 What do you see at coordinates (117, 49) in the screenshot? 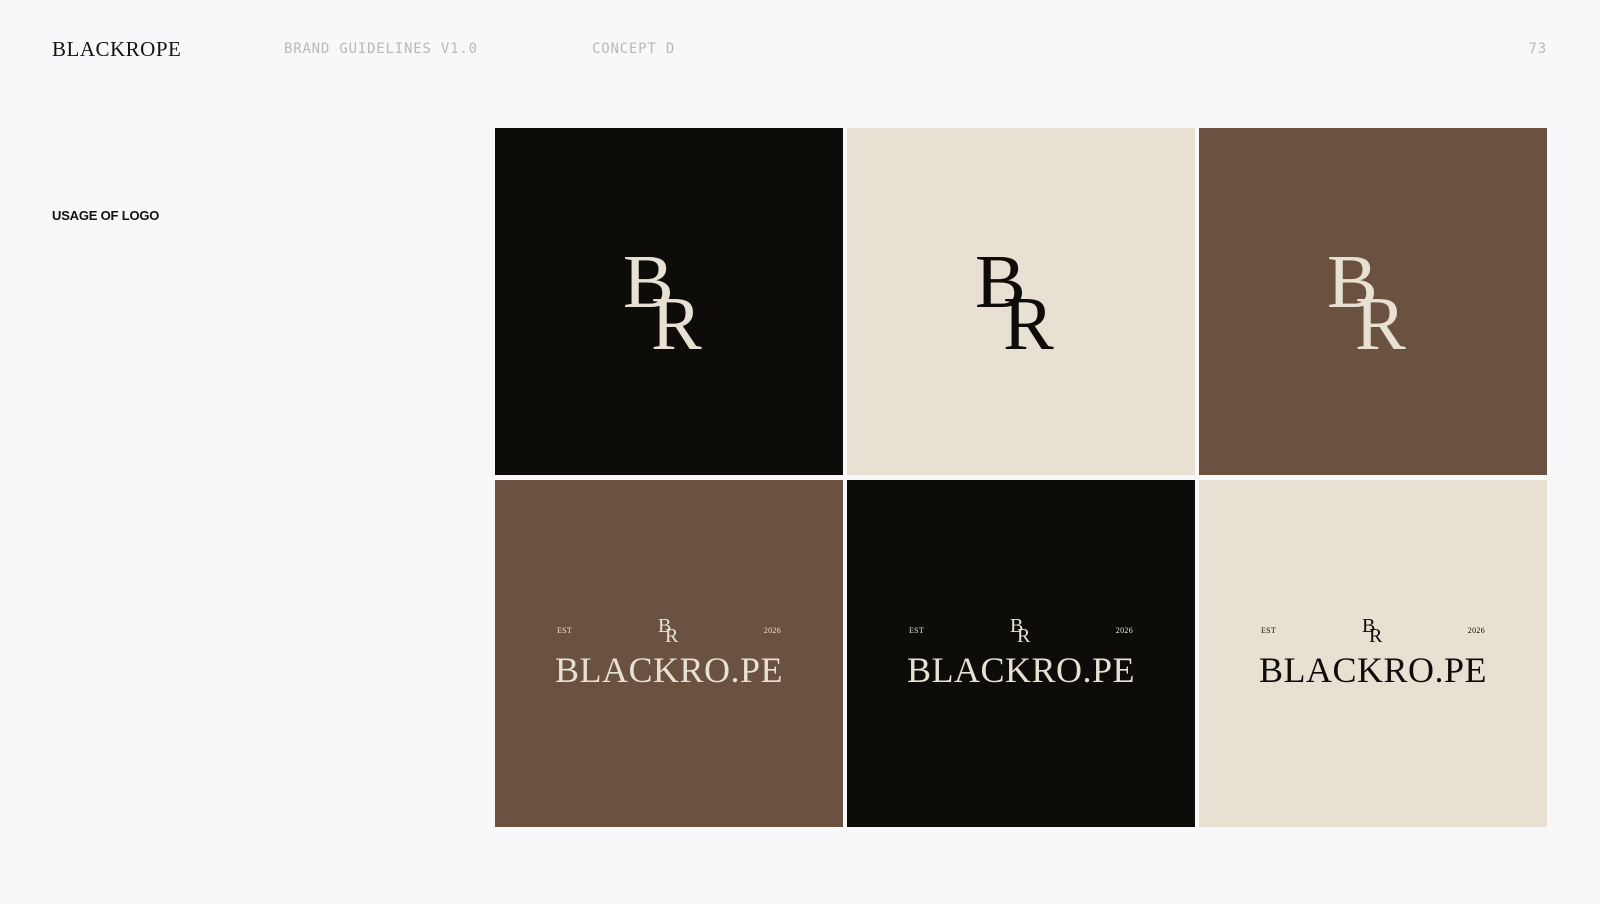
I see `brand-logo: BLACKROPE` at bounding box center [117, 49].